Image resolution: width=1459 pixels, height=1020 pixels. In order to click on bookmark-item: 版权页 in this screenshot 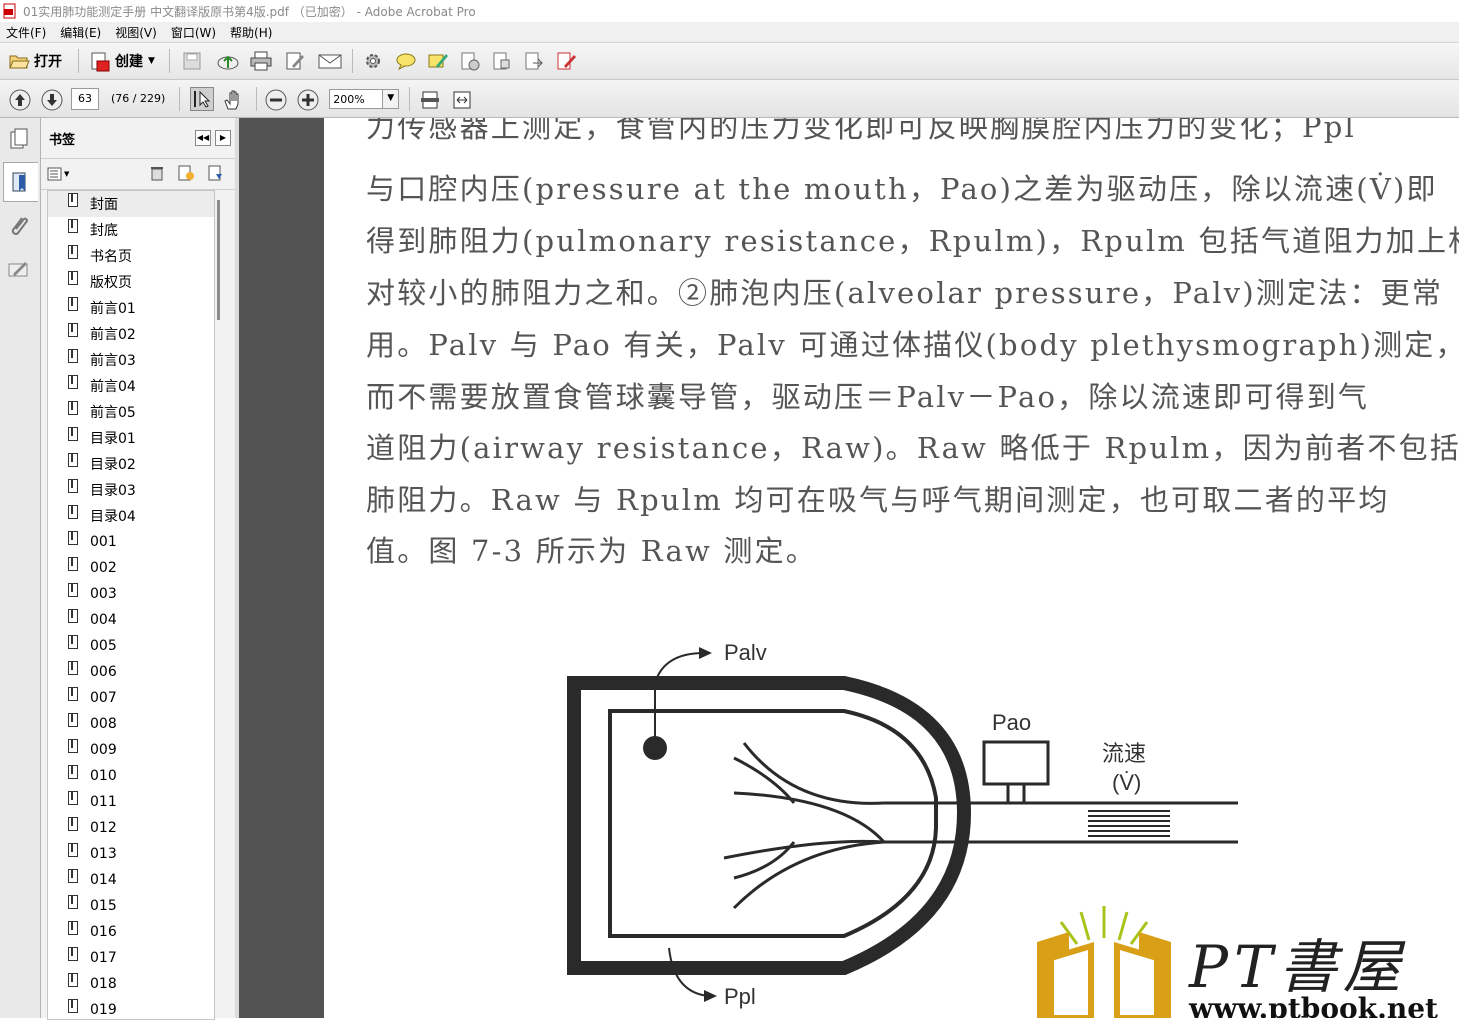, I will do `click(131, 282)`.